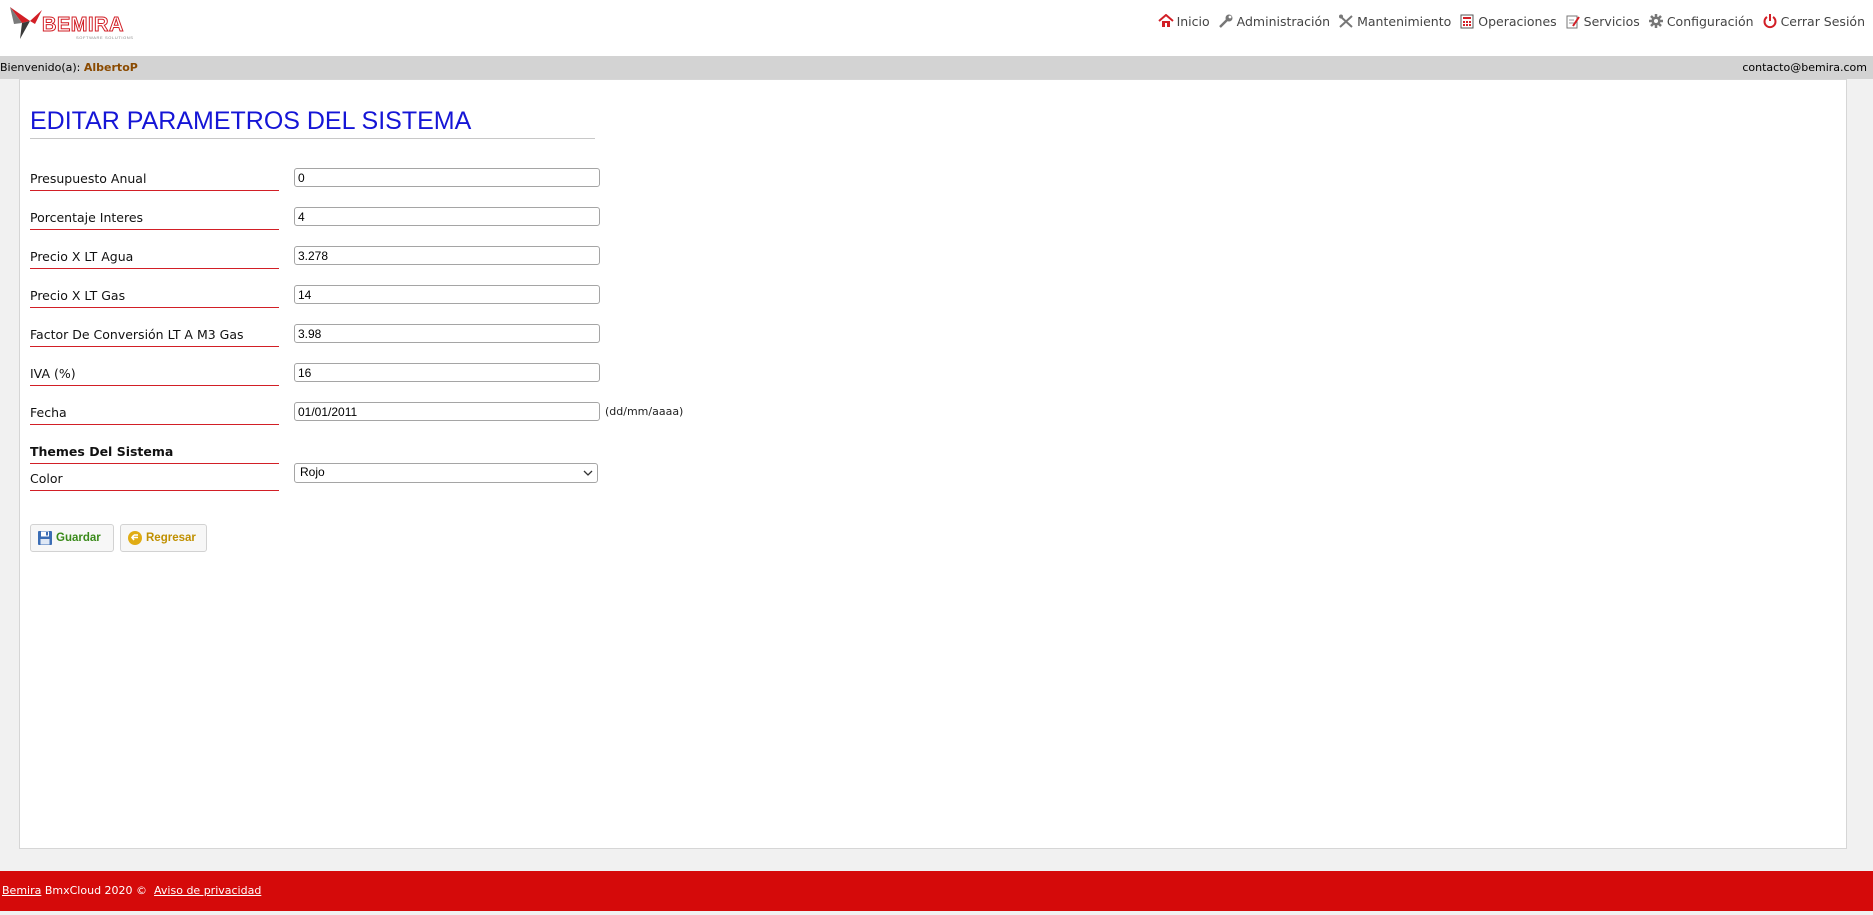 The height and width of the screenshot is (915, 1873). I want to click on nav-label: Operaciones, so click(1517, 21).